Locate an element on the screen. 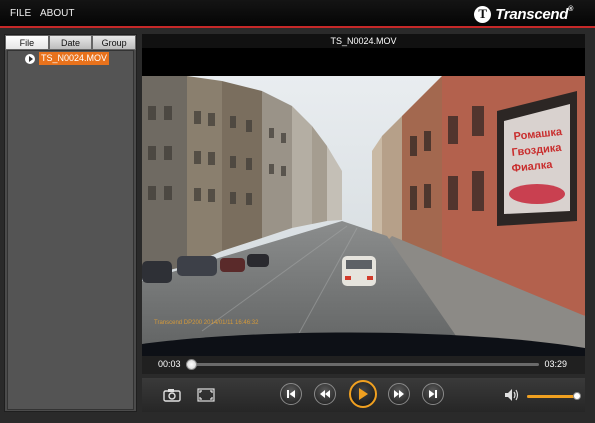 The width and height of the screenshot is (595, 423). current-time: 00:03 is located at coordinates (169, 364).